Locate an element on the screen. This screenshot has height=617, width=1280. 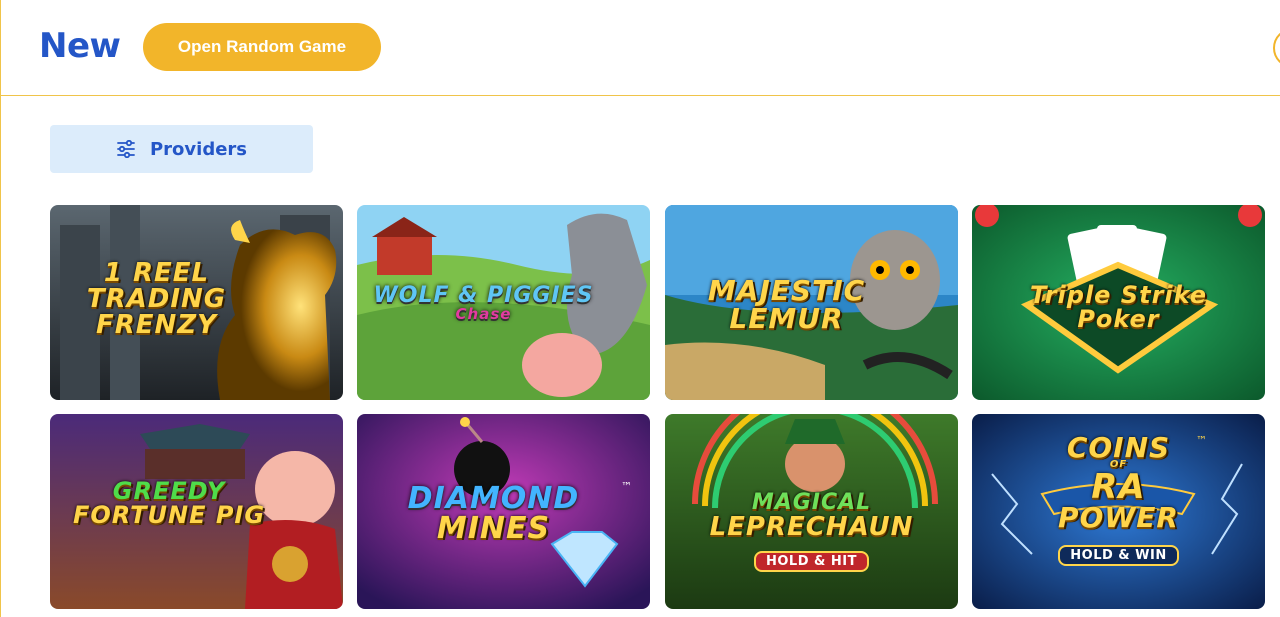
game-title: COINS OF RA POWER HOLD & WIN is located at coordinates (1118, 500).